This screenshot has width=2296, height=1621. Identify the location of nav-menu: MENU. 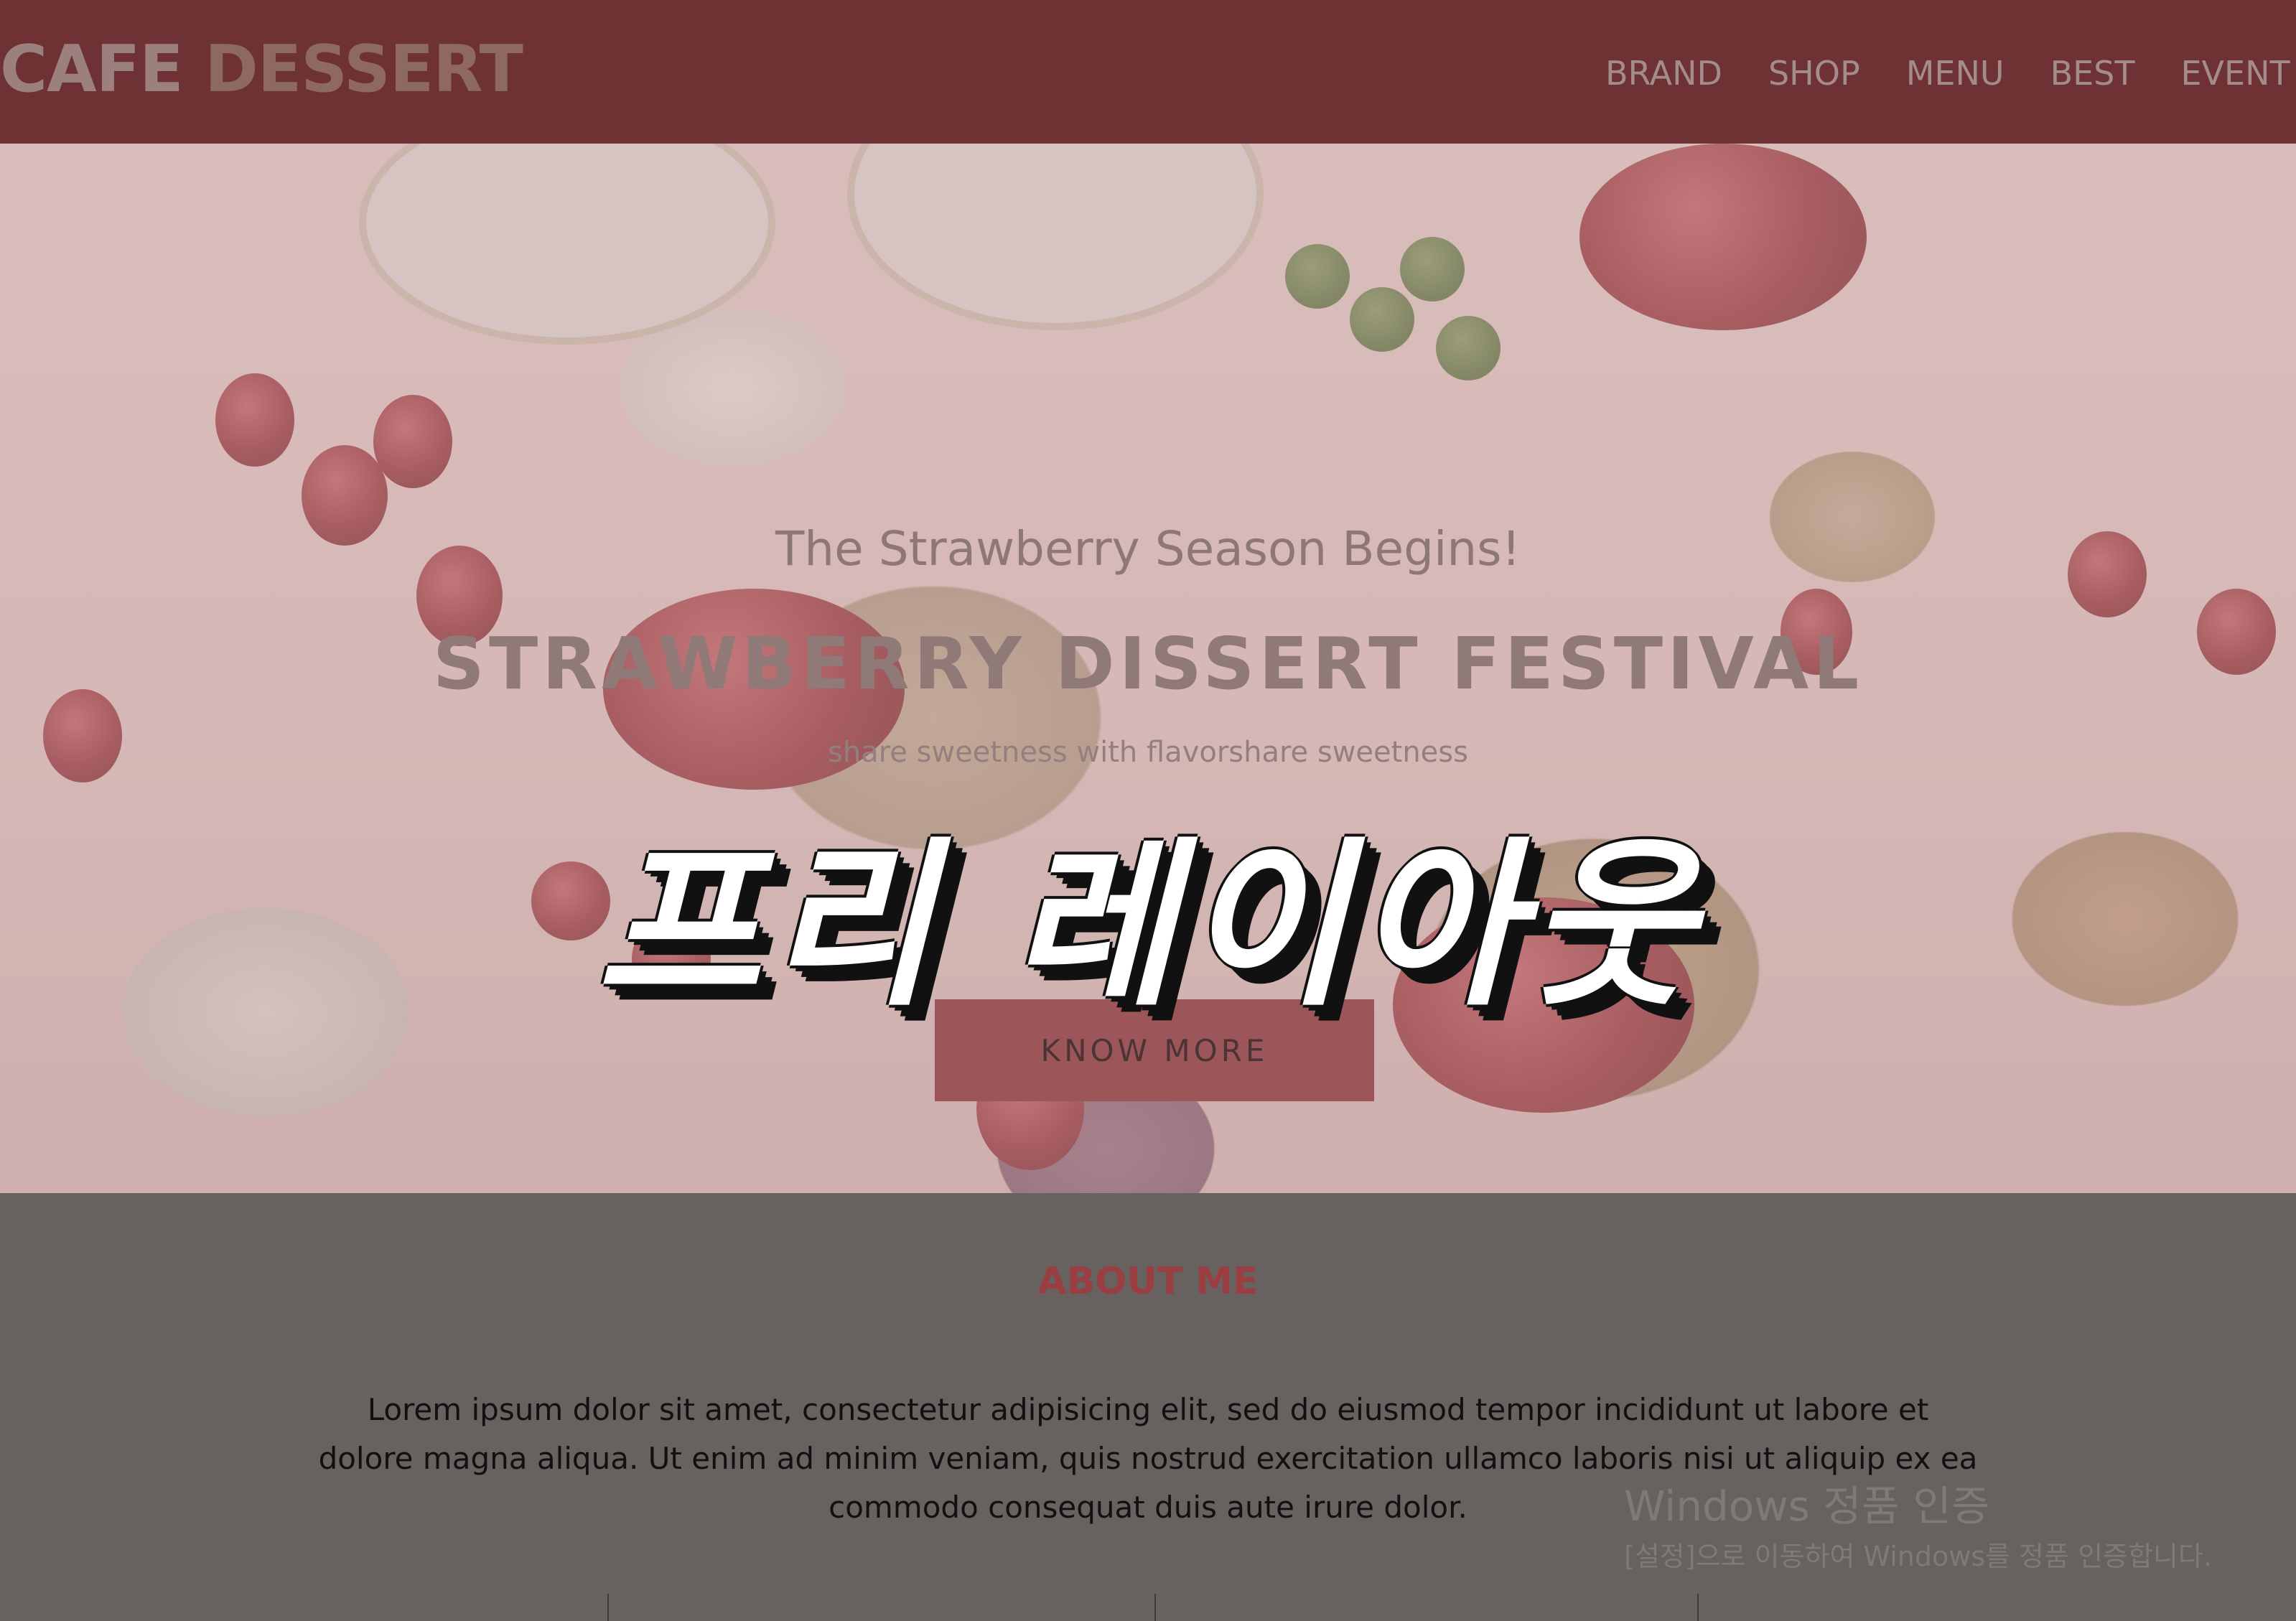
(1955, 73).